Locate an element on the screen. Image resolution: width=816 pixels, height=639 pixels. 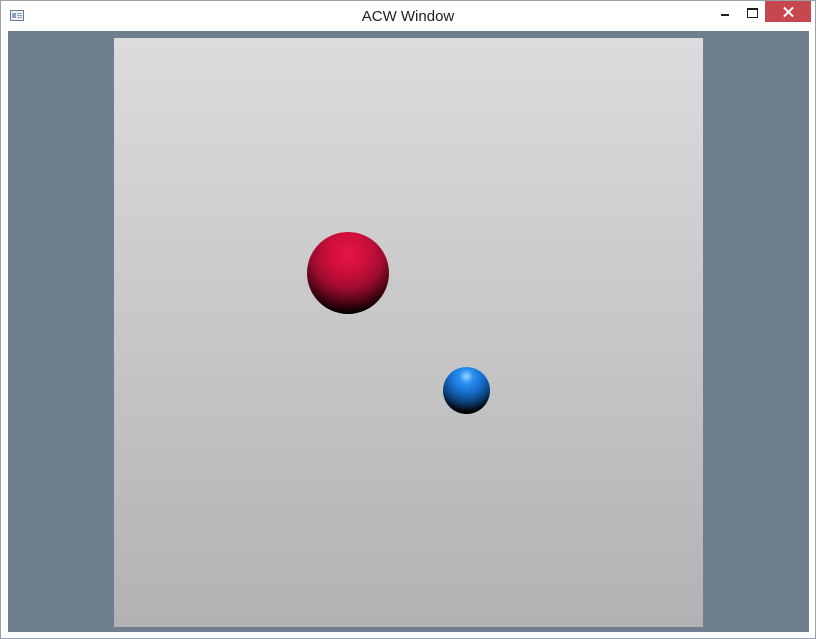
title-bar: ACW Window is located at coordinates (408, 16).